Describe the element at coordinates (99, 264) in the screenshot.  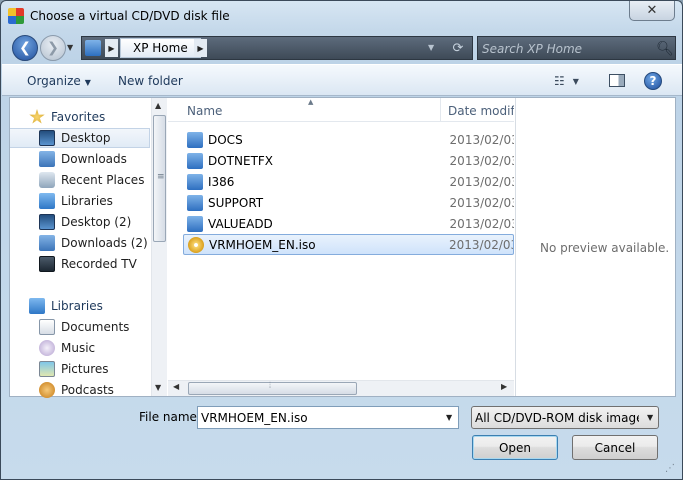
I see `nav-item-label: Recorded TV` at that location.